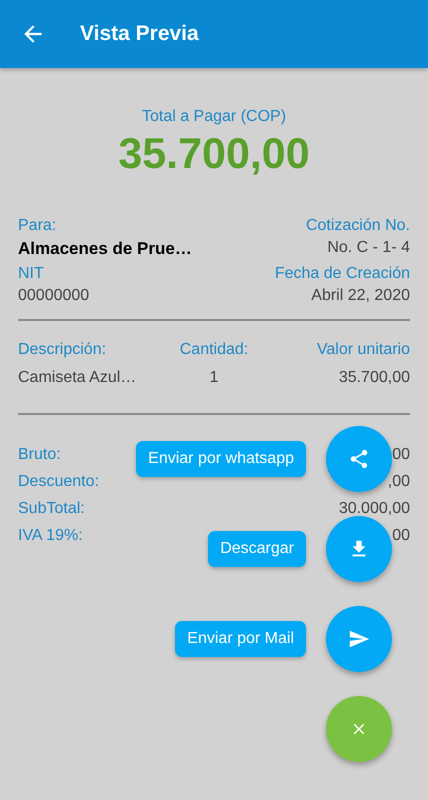  What do you see at coordinates (54, 296) in the screenshot?
I see `field-value: 00000000` at bounding box center [54, 296].